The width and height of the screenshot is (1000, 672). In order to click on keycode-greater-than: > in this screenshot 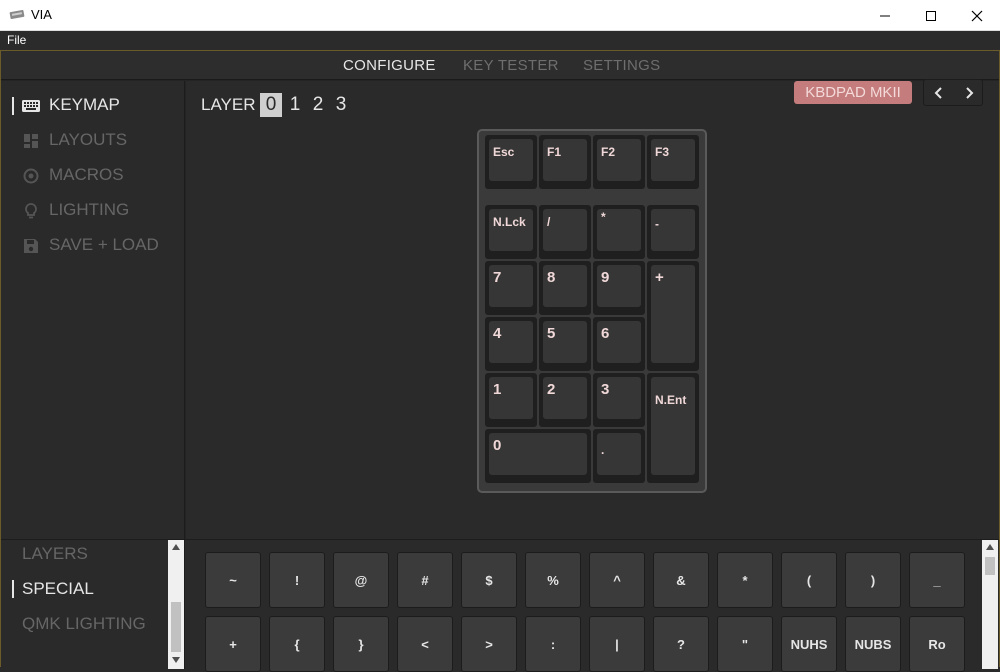, I will do `click(489, 644)`.